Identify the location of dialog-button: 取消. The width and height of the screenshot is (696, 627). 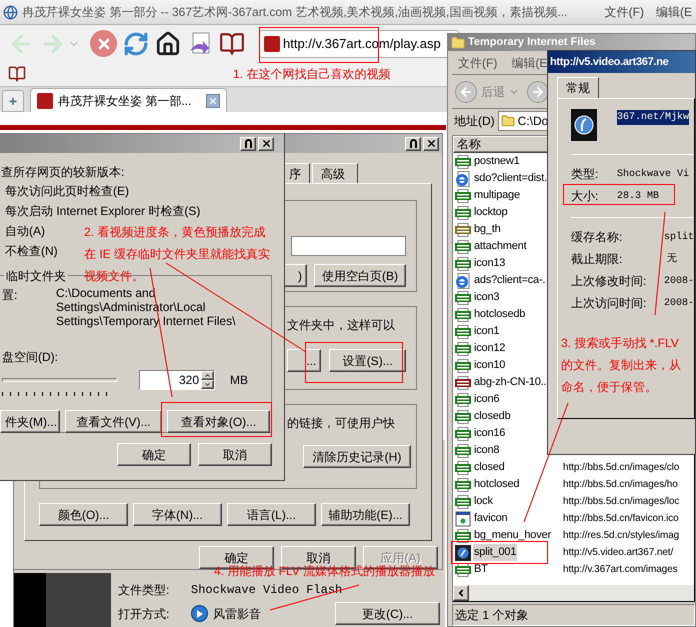
(235, 454).